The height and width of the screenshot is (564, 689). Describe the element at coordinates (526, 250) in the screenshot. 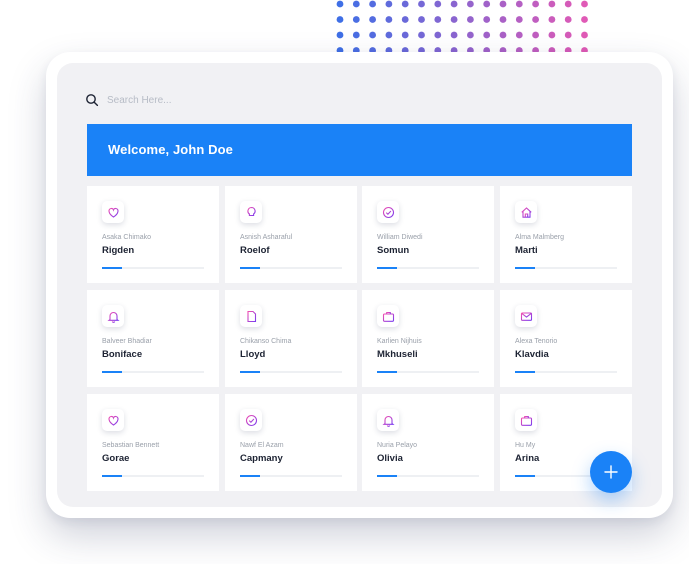

I see `card-title: Marti` at that location.